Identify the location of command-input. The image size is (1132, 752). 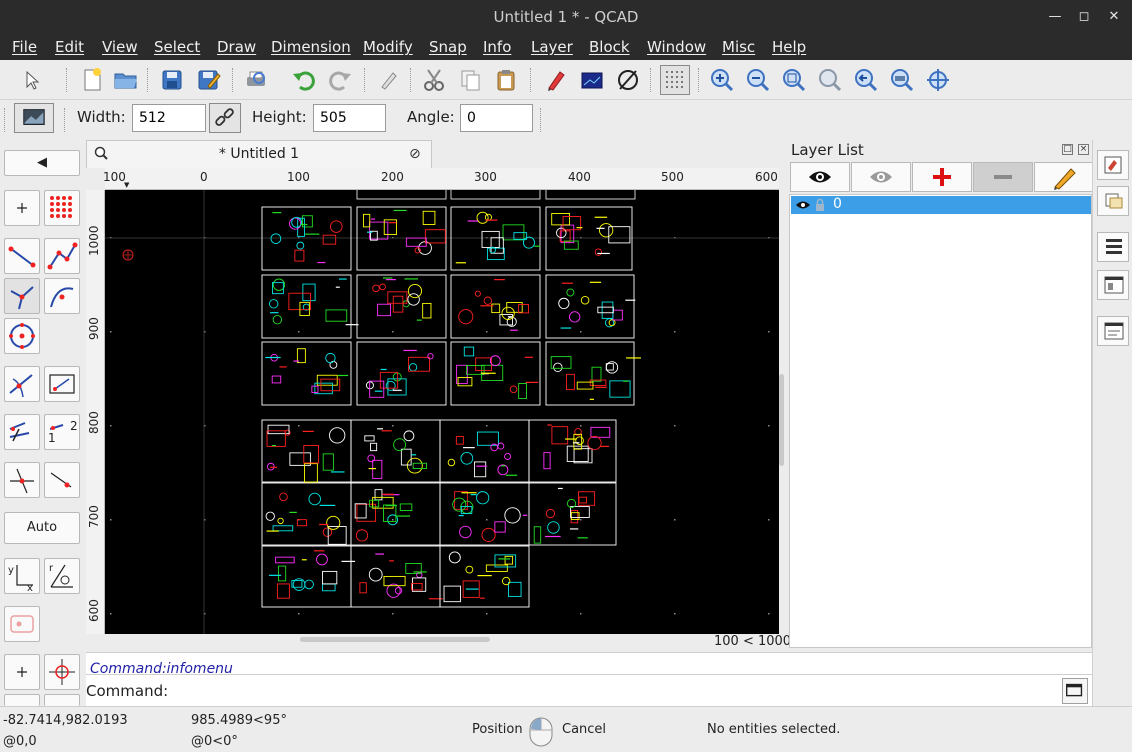
(606, 691).